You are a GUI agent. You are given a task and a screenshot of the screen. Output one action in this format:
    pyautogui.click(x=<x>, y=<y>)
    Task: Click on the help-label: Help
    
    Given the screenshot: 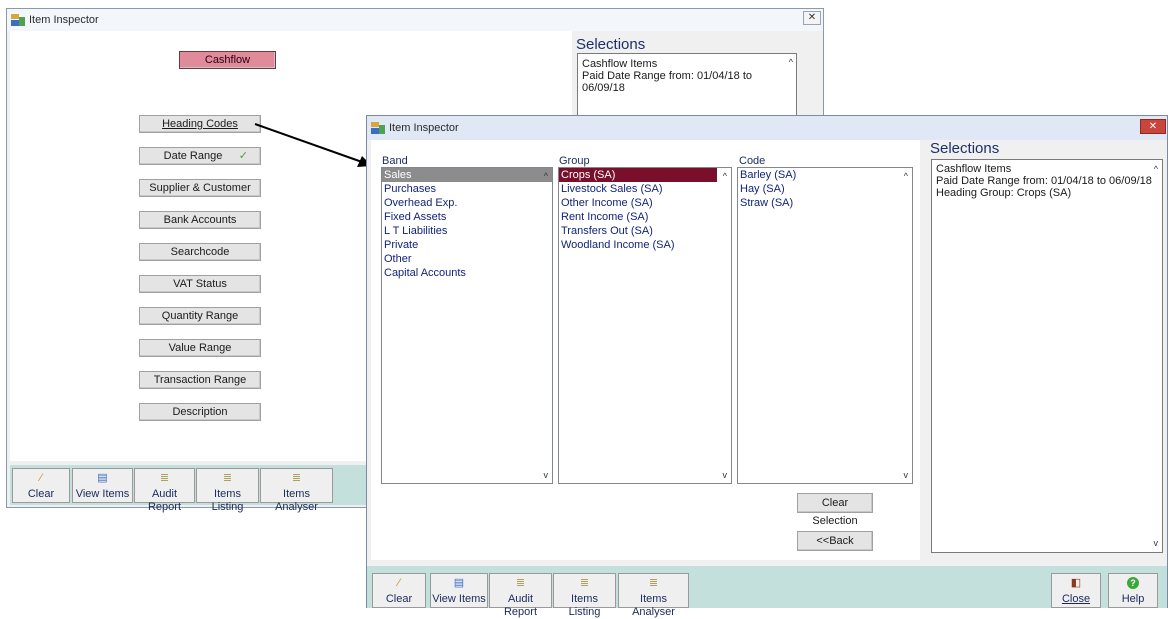 What is the action you would take?
    pyautogui.click(x=1133, y=599)
    